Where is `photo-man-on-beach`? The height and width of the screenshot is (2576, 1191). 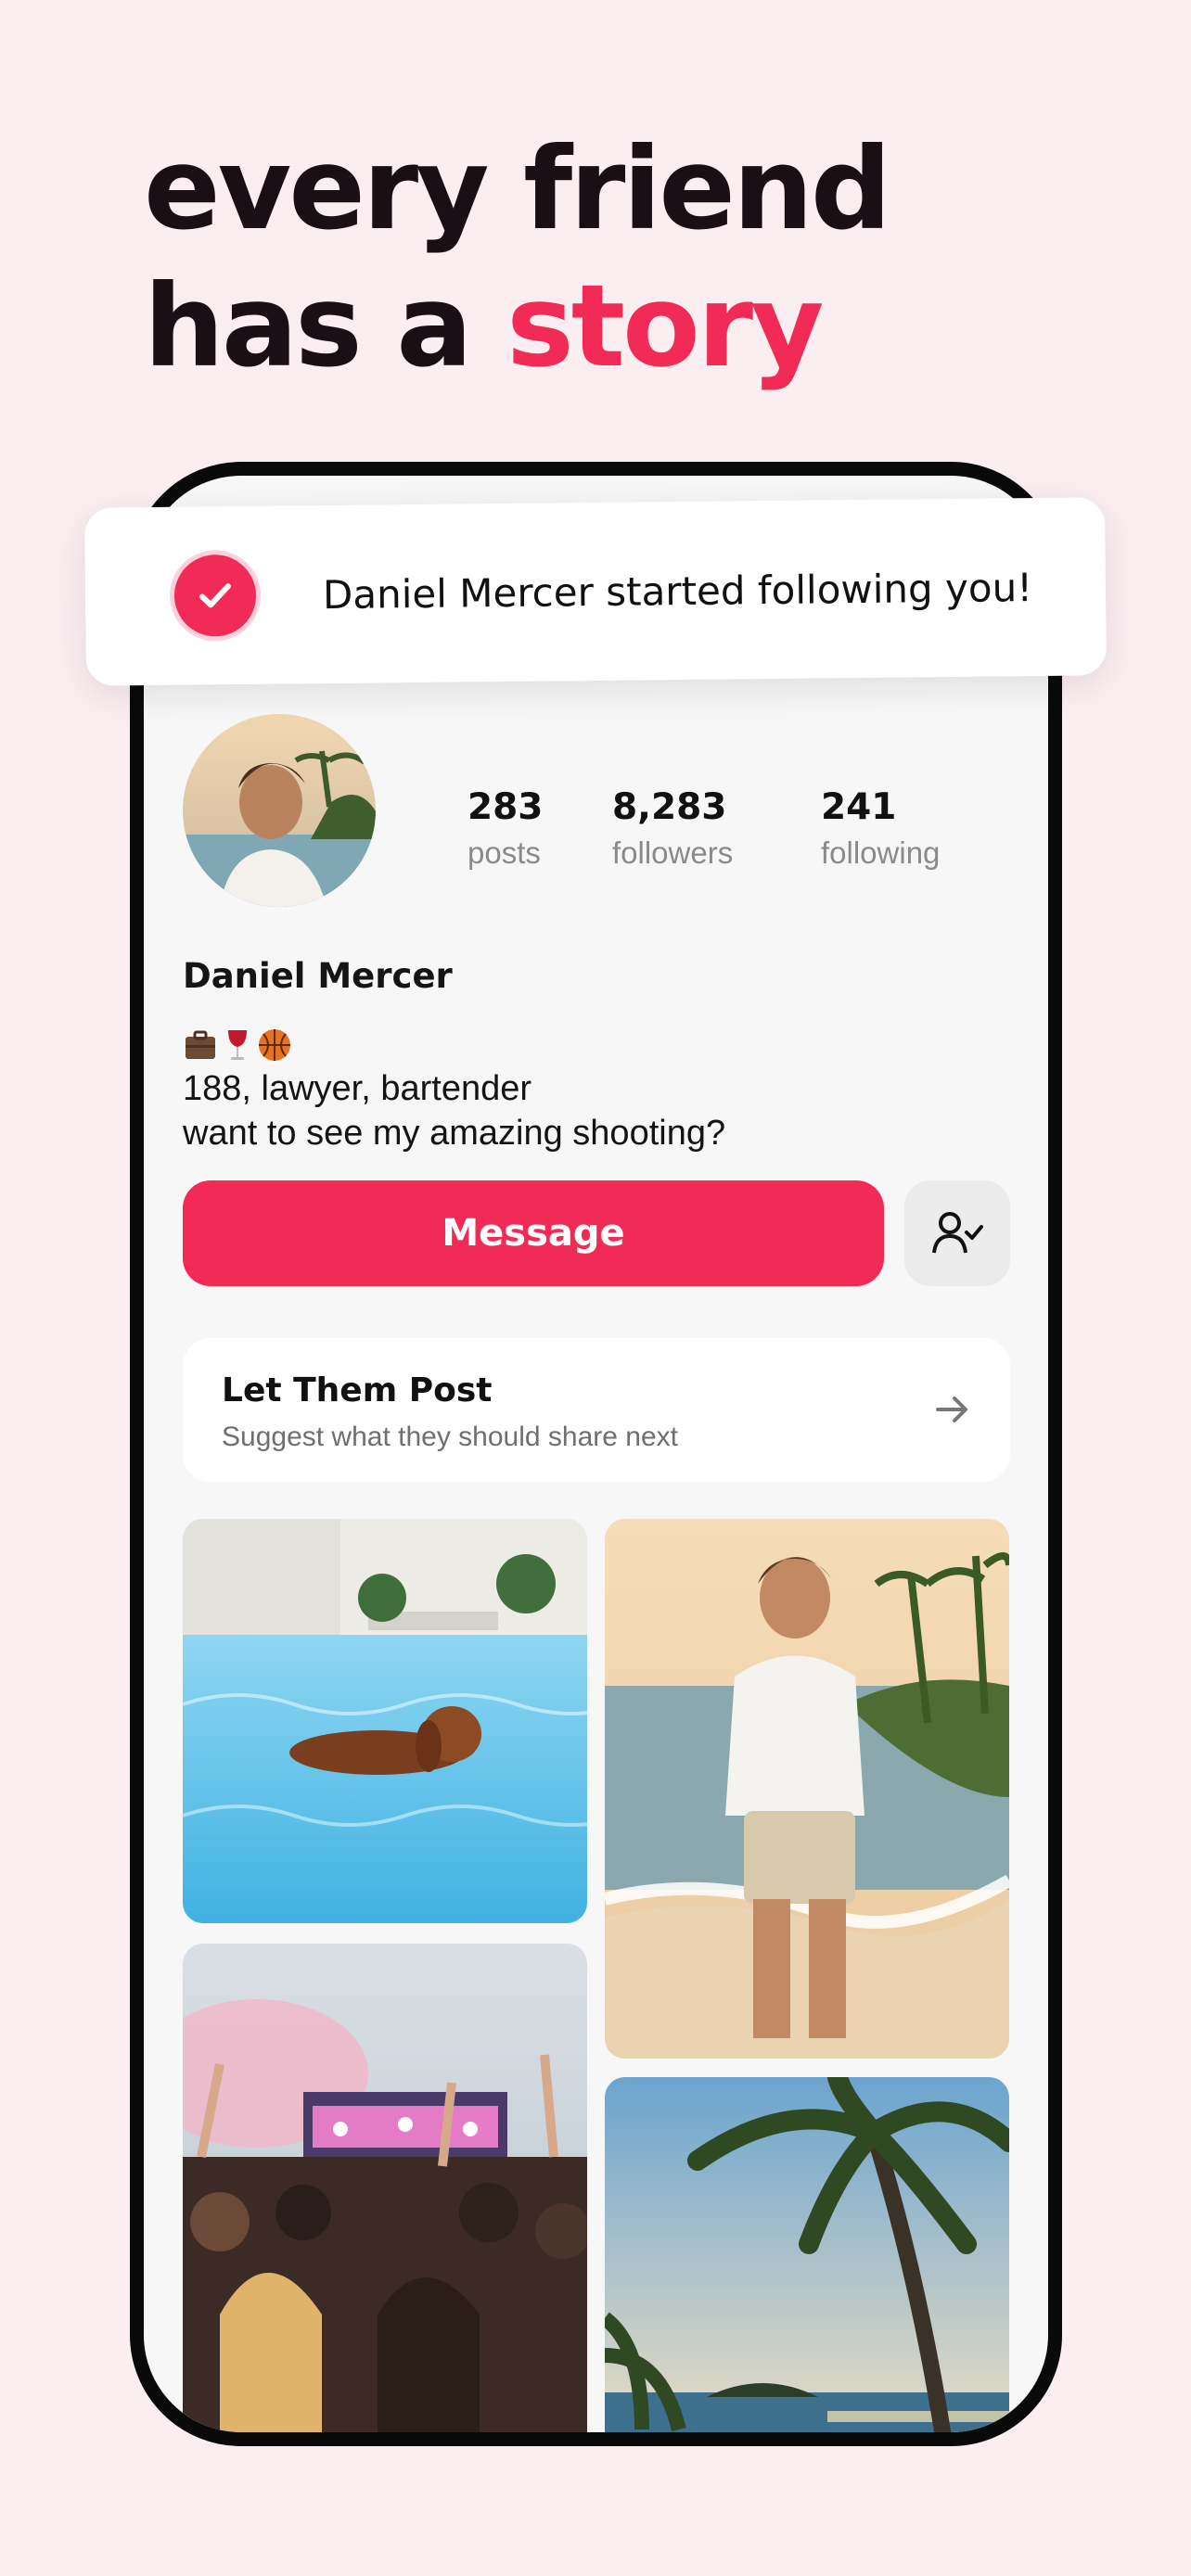 photo-man-on-beach is located at coordinates (807, 1789).